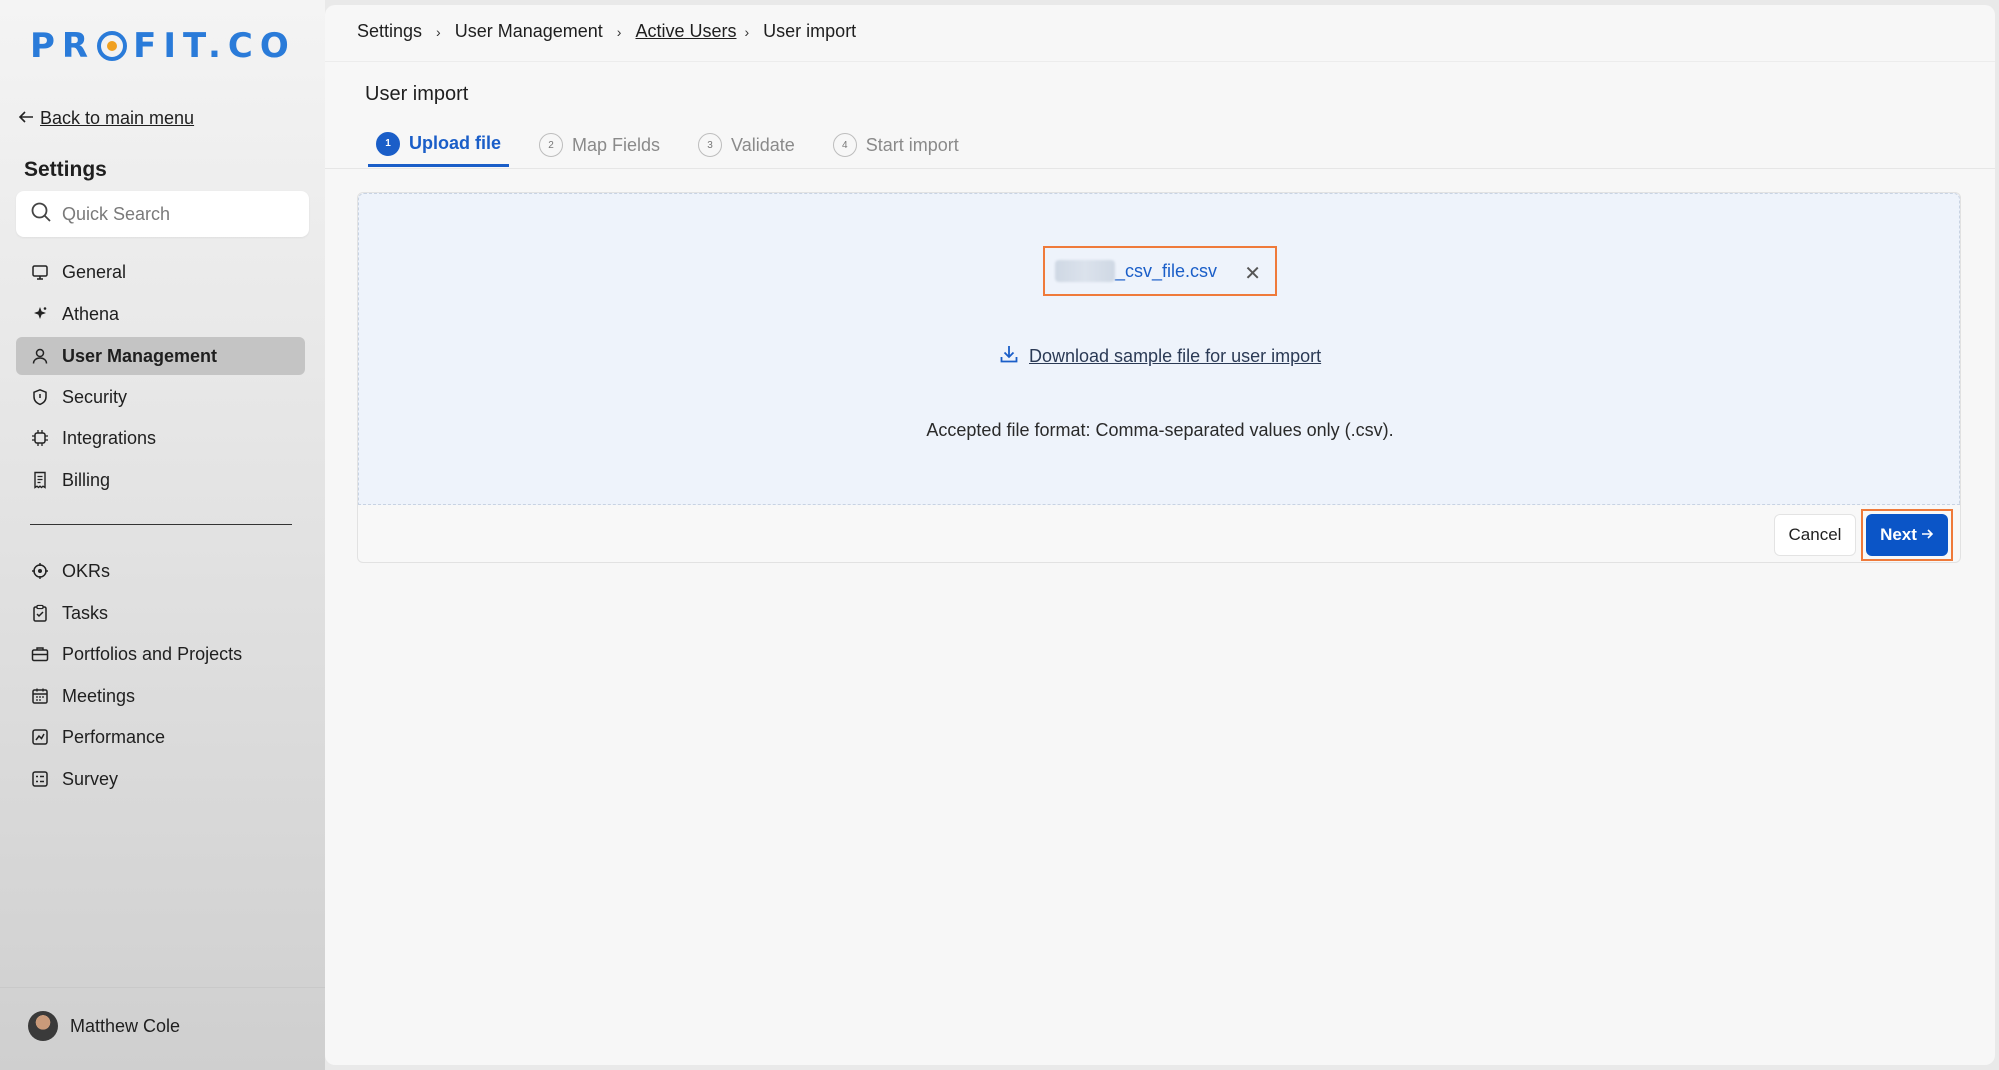  I want to click on briefcase-icon, so click(40, 654).